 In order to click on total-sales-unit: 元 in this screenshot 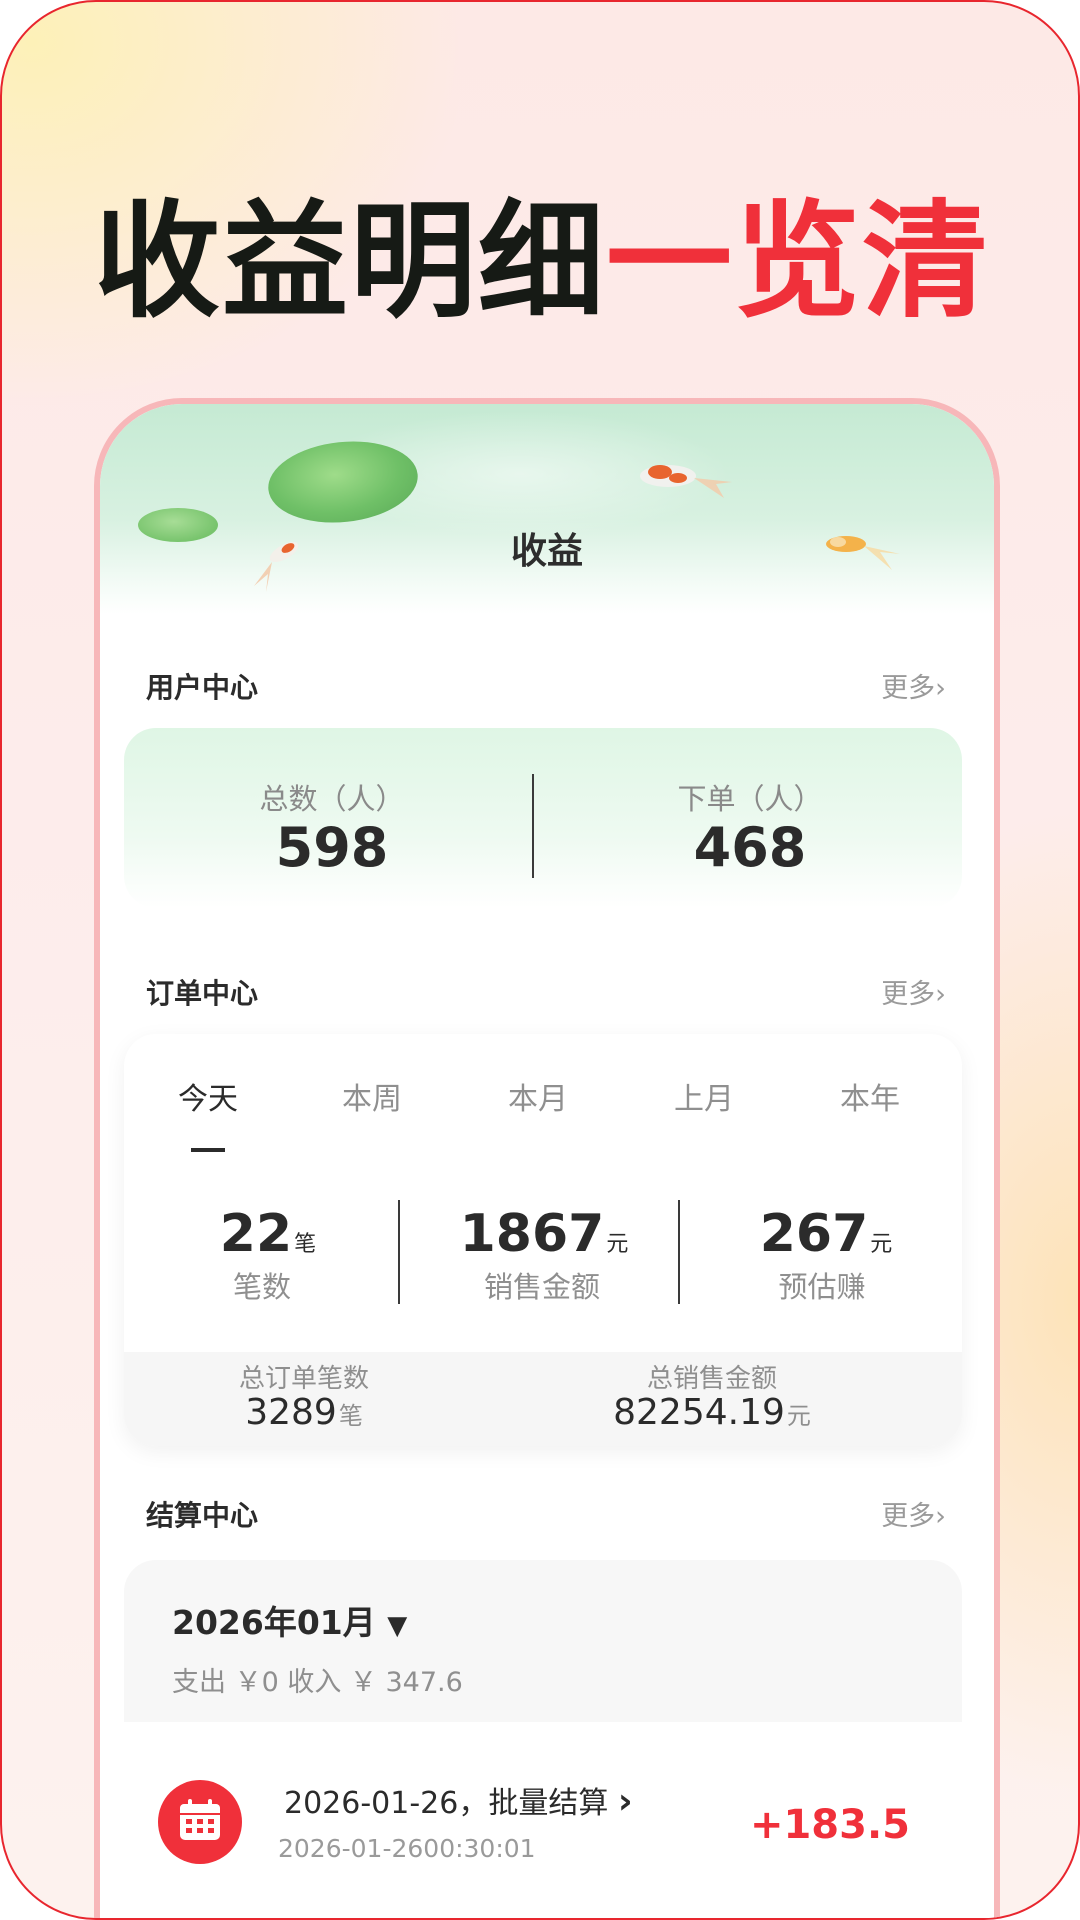, I will do `click(798, 1416)`.